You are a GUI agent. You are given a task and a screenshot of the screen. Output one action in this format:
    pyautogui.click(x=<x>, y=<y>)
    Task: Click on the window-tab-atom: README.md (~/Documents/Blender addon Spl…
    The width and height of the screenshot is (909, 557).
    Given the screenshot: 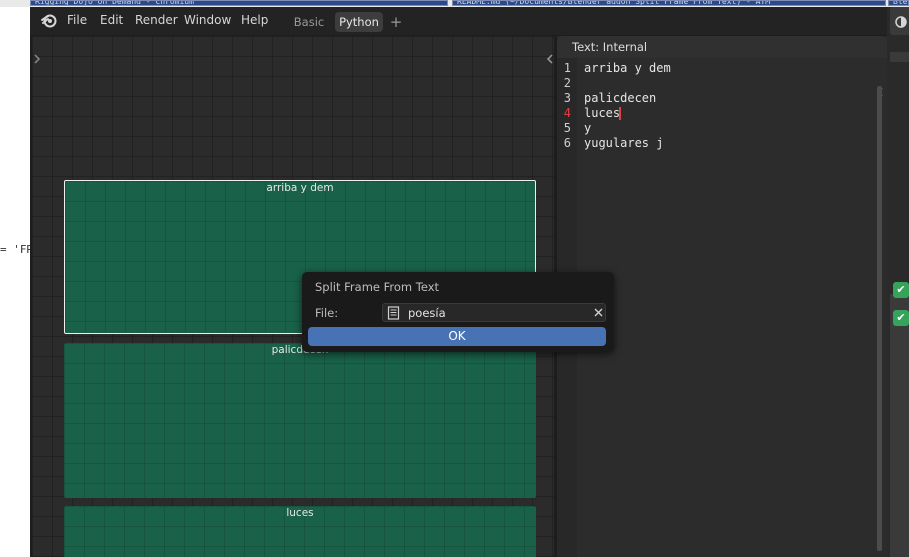 What is the action you would take?
    pyautogui.click(x=669, y=3)
    